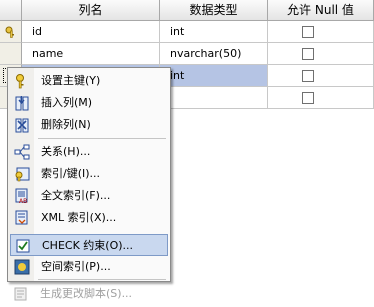 The image size is (374, 307). I want to click on relationships-icon, so click(22, 152).